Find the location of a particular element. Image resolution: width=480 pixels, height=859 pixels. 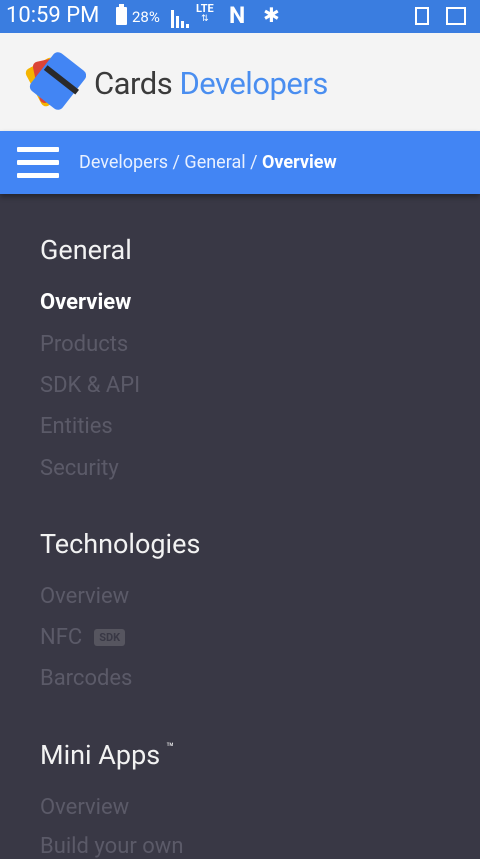

nav-item-build-your-own: Build your own is located at coordinates (111, 846).